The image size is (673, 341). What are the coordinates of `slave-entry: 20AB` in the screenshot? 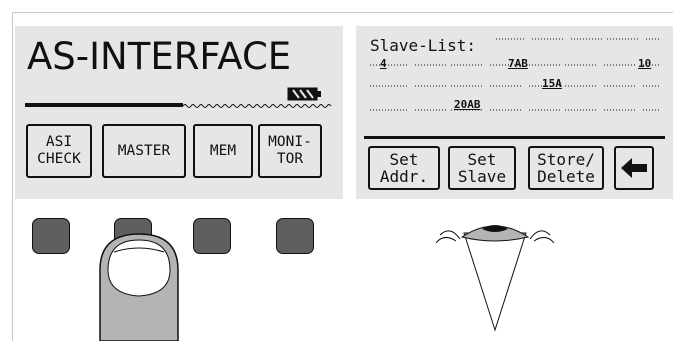 It's located at (467, 104).